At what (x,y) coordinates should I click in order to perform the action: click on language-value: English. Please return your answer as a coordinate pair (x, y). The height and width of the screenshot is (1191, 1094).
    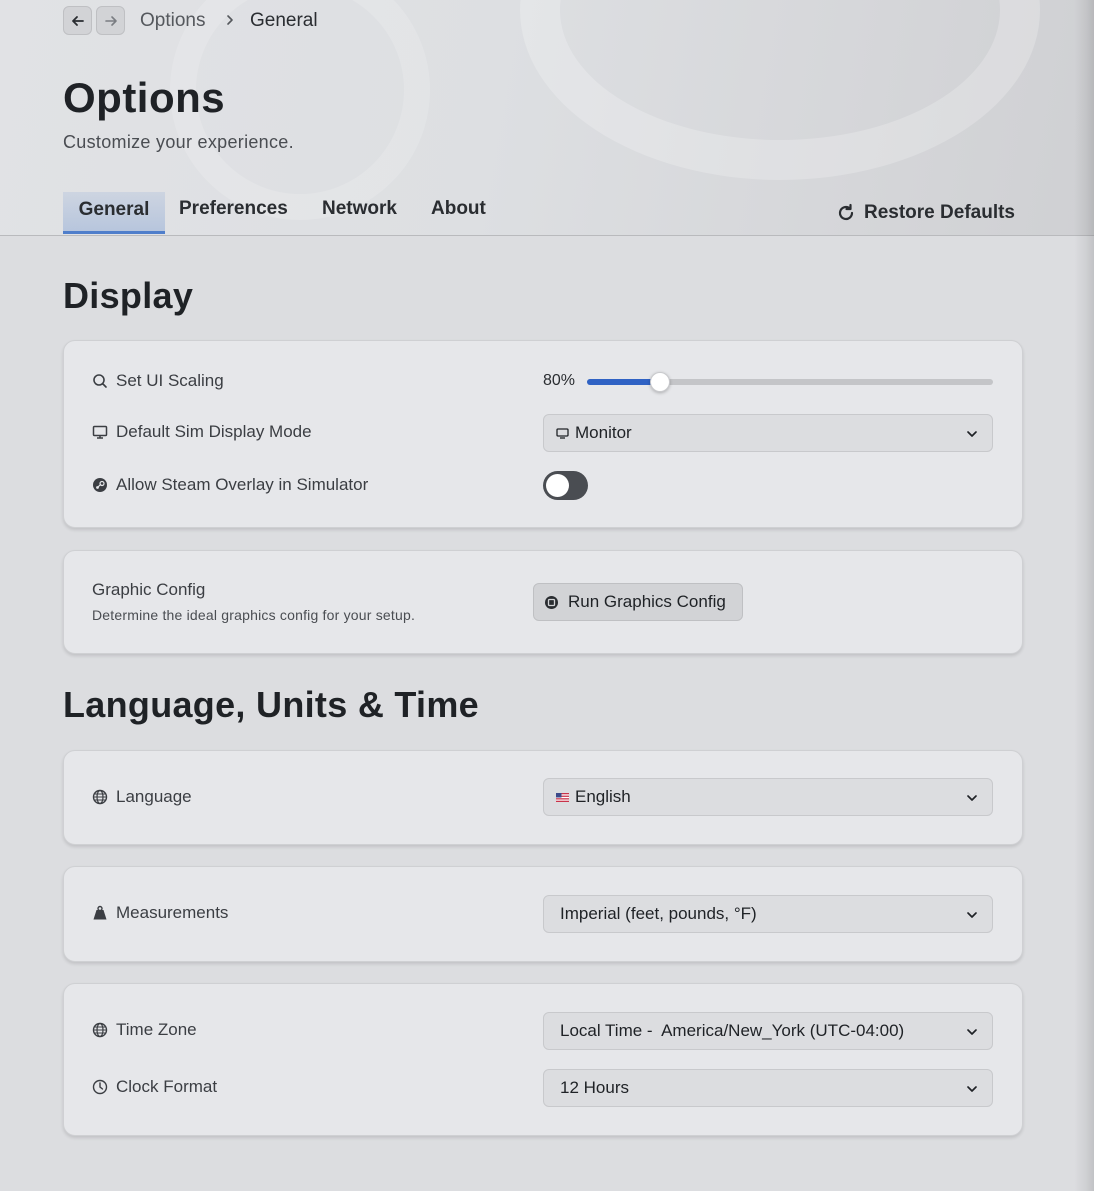
    Looking at the image, I should click on (603, 796).